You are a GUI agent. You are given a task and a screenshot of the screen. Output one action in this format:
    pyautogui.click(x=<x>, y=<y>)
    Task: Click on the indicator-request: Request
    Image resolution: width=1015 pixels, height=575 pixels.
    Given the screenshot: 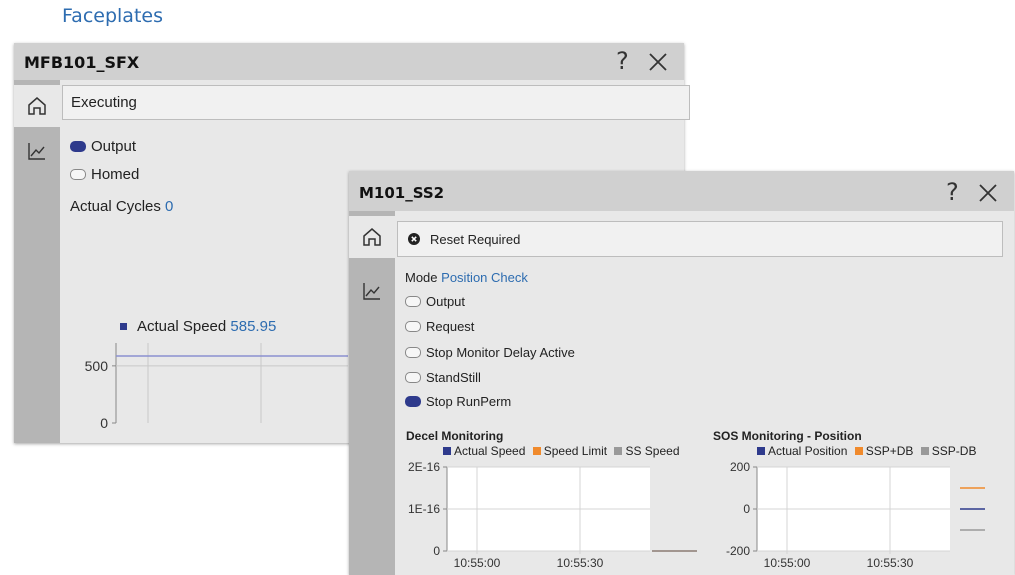 What is the action you would take?
    pyautogui.click(x=439, y=326)
    